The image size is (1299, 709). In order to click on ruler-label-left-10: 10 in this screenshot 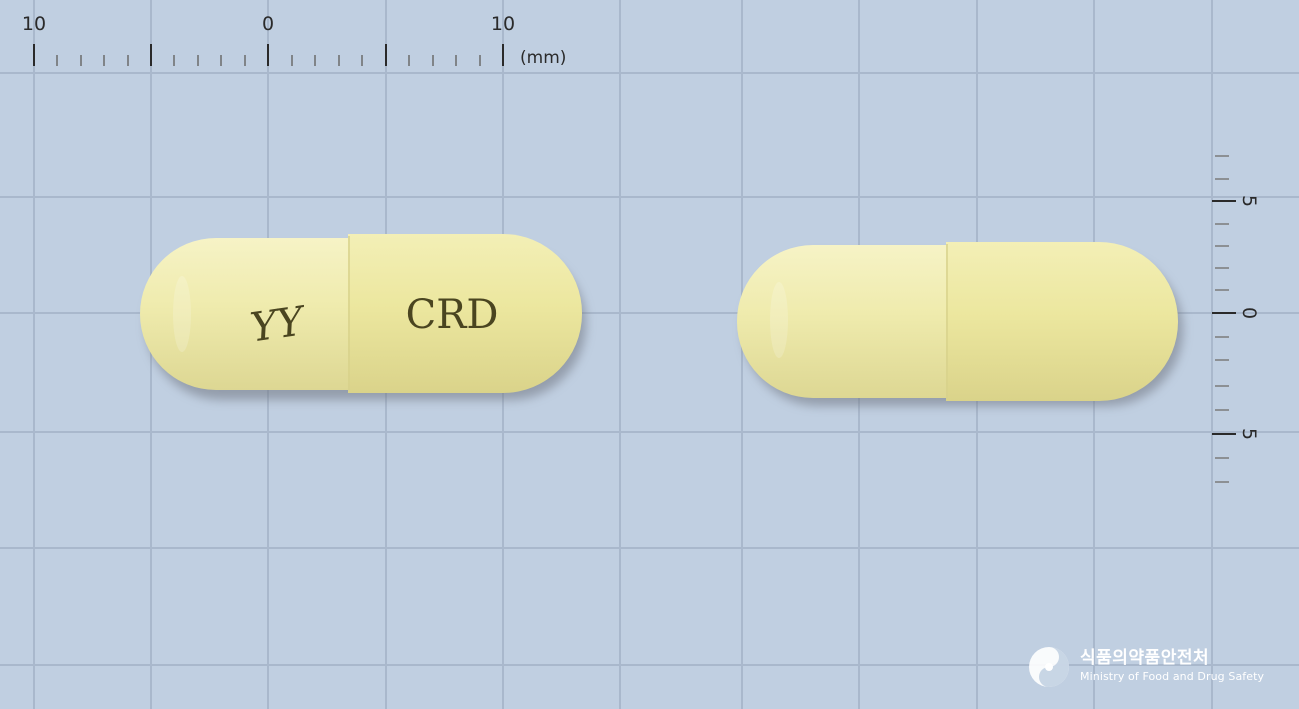, I will do `click(34, 24)`.